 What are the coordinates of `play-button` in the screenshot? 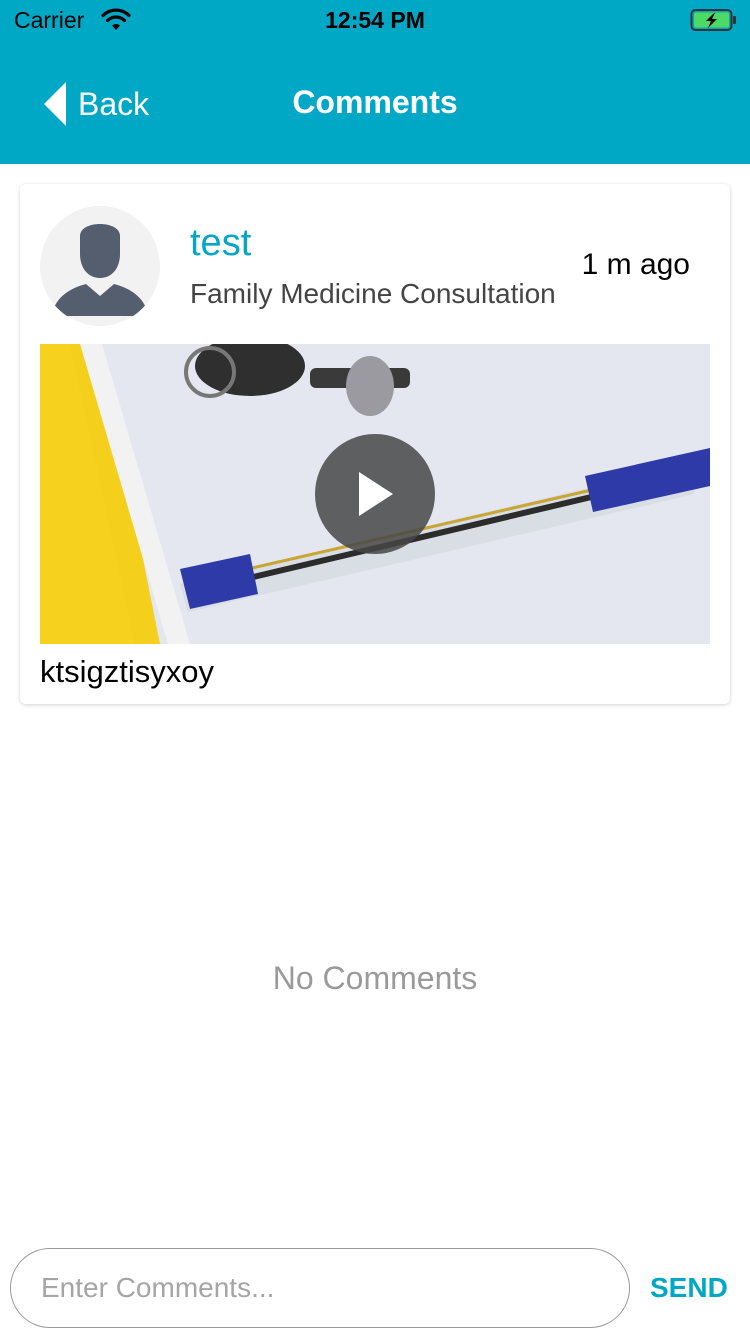 It's located at (375, 494).